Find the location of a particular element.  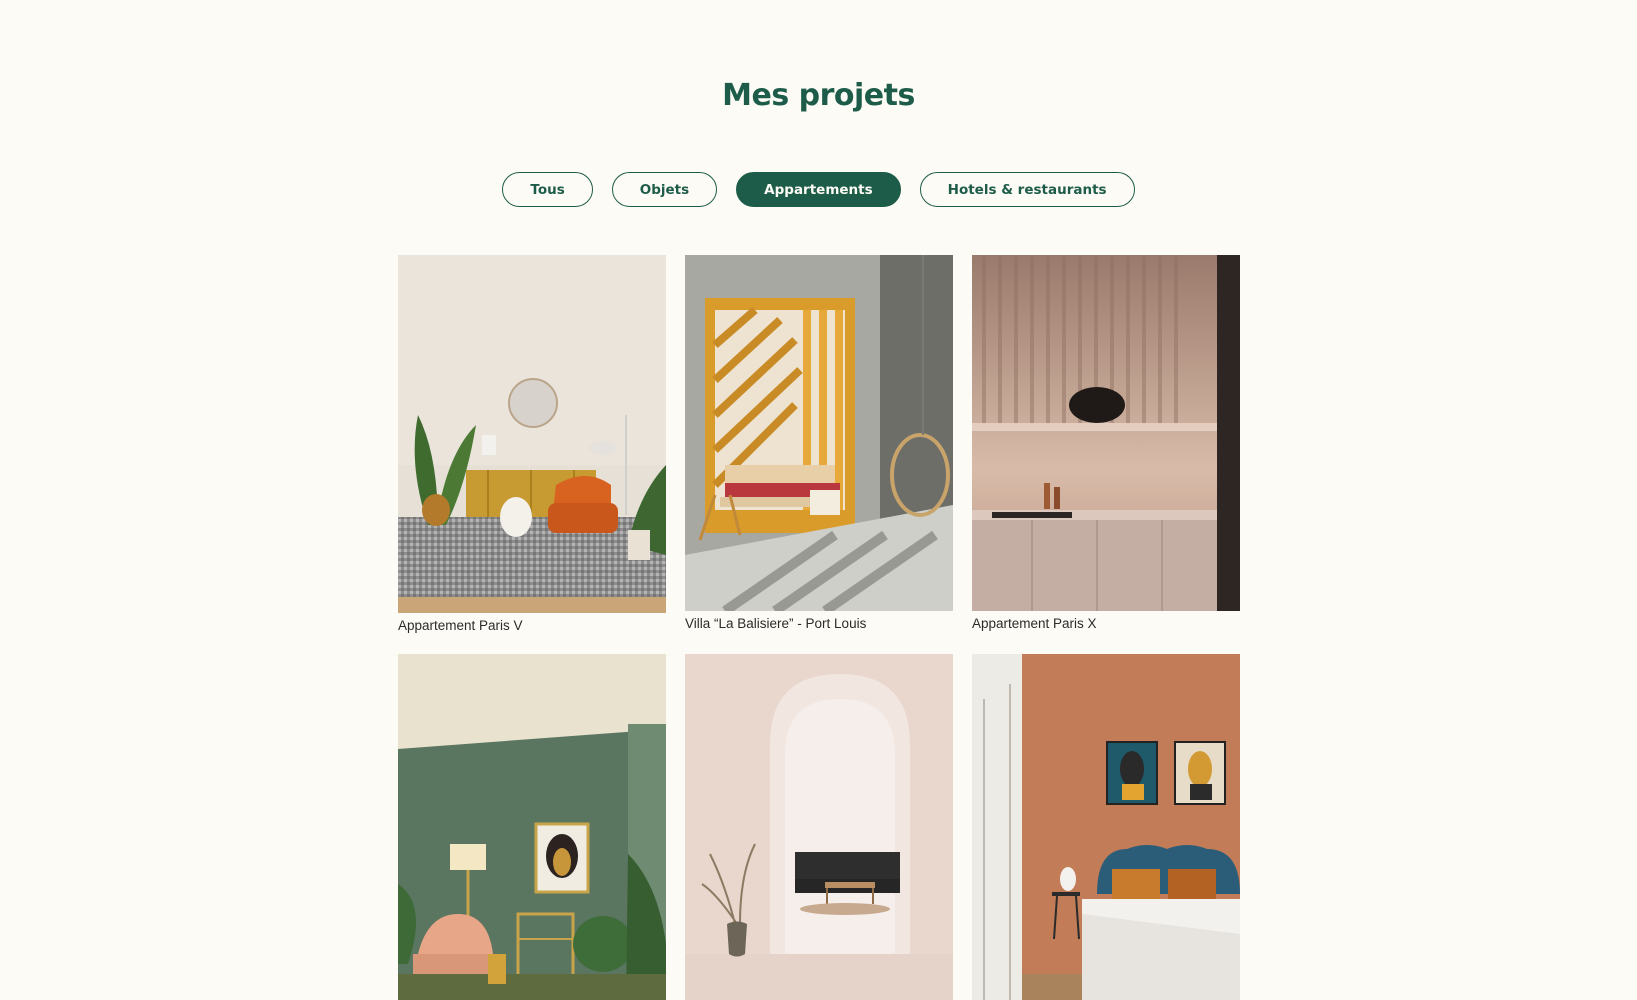

terracotta-bedroom-photo is located at coordinates (1106, 827).